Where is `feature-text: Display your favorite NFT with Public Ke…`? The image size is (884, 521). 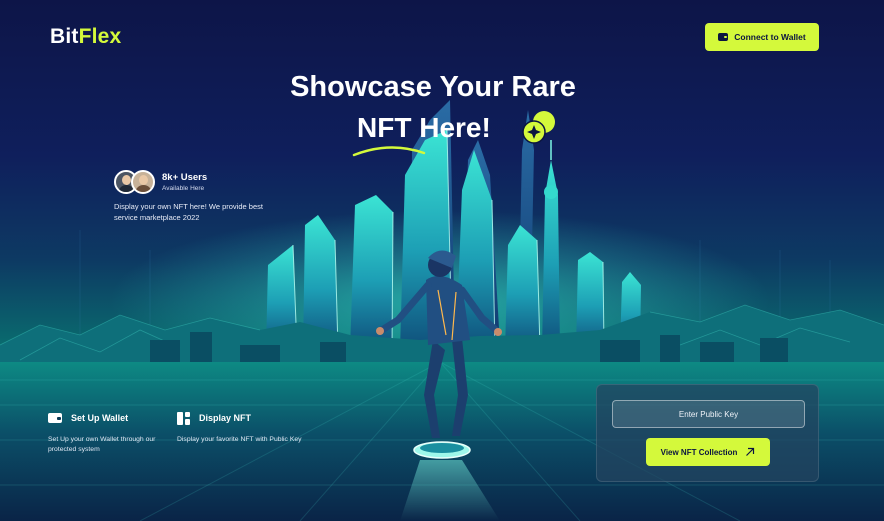 feature-text: Display your favorite NFT with Public Ke… is located at coordinates (239, 439).